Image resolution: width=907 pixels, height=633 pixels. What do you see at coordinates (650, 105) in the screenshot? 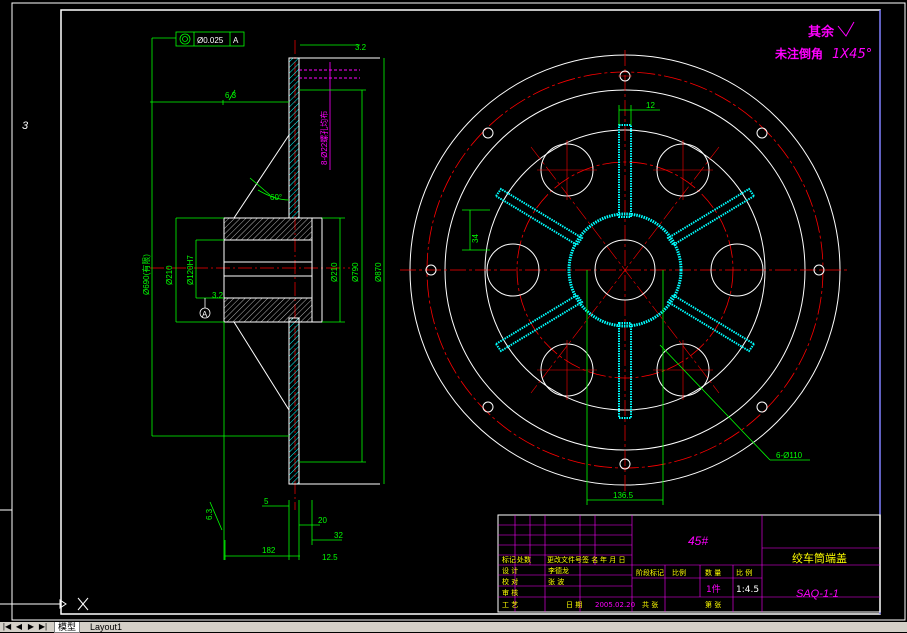
I see `dim-12: 12` at bounding box center [650, 105].